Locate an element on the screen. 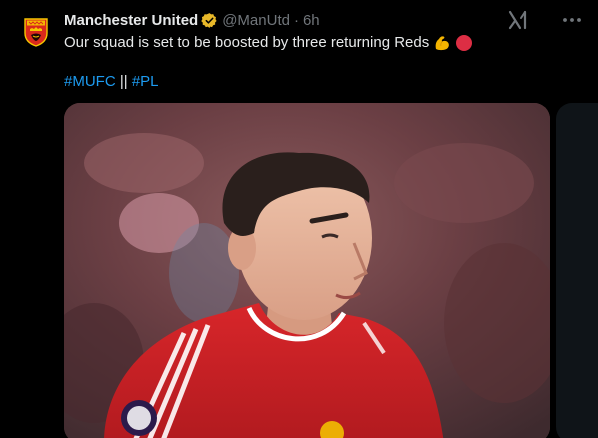 Image resolution: width=598 pixels, height=438 pixels. avatar is located at coordinates (36, 31).